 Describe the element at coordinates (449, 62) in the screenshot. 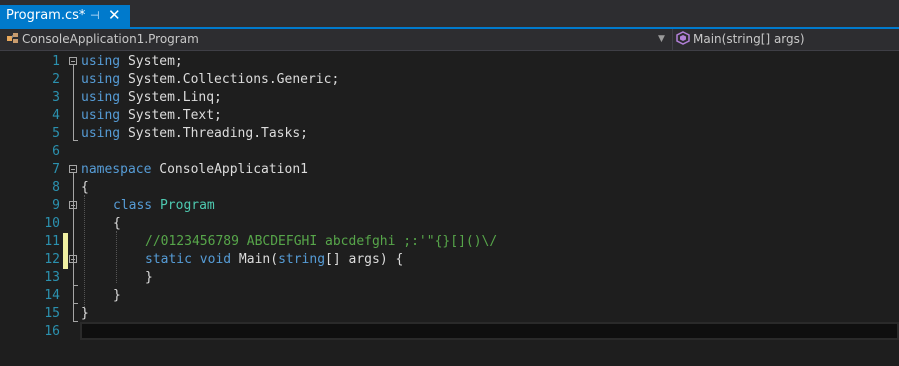

I see `code-line: 1 using System;` at that location.